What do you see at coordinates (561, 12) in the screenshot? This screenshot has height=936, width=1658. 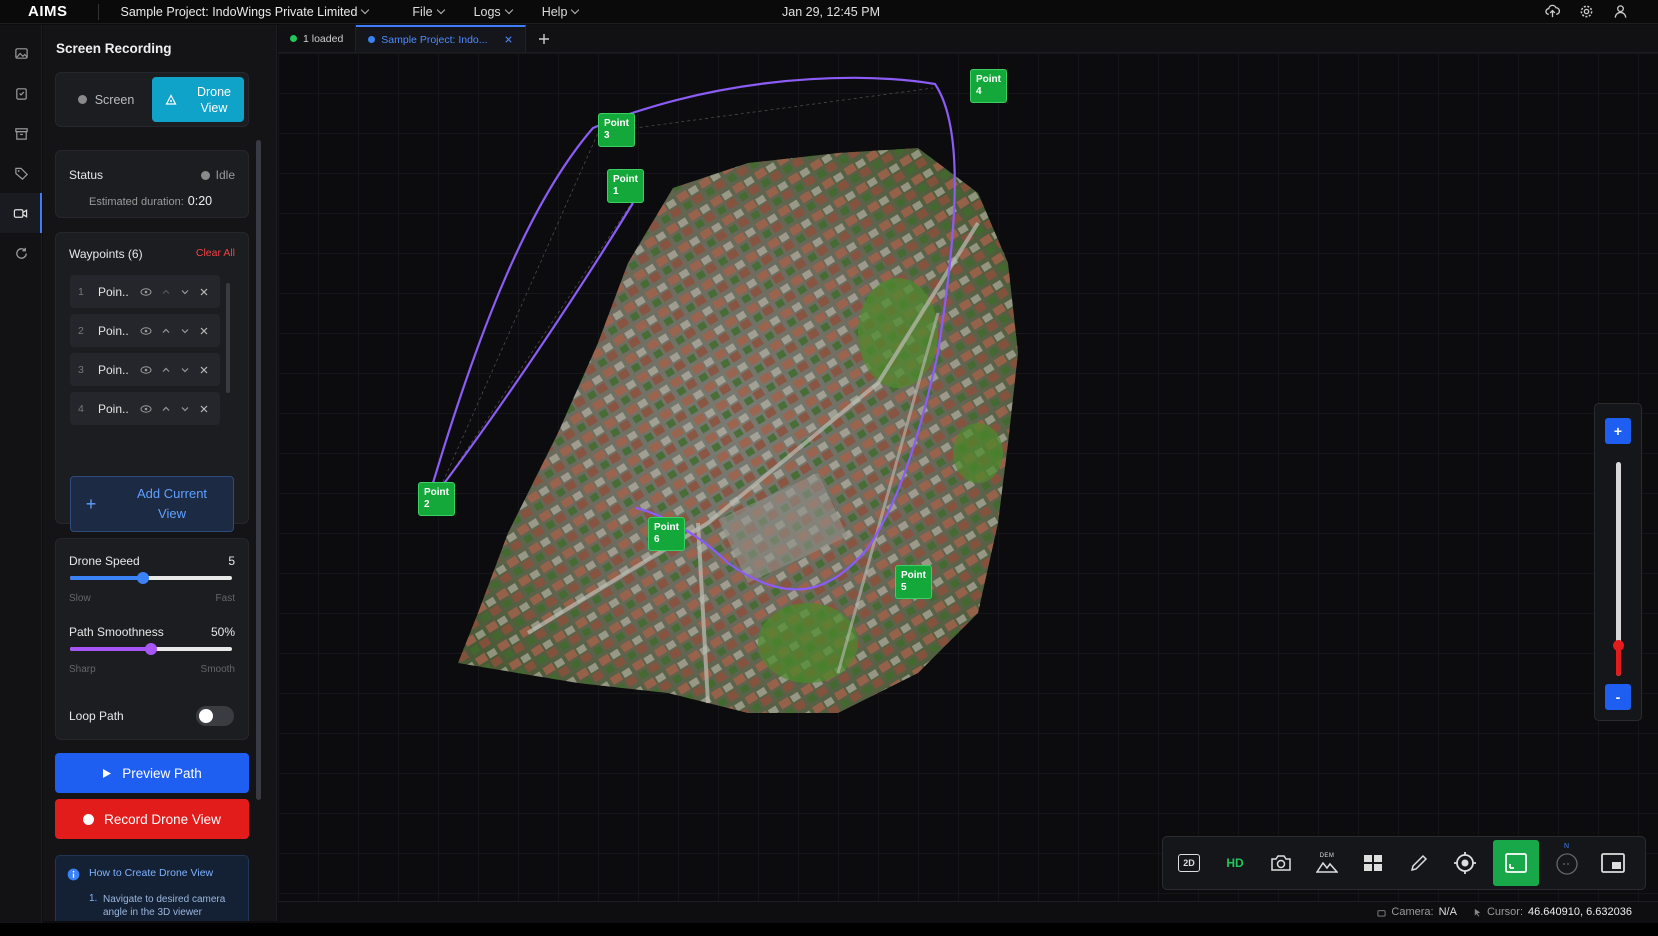 I see `menu-help: Help` at bounding box center [561, 12].